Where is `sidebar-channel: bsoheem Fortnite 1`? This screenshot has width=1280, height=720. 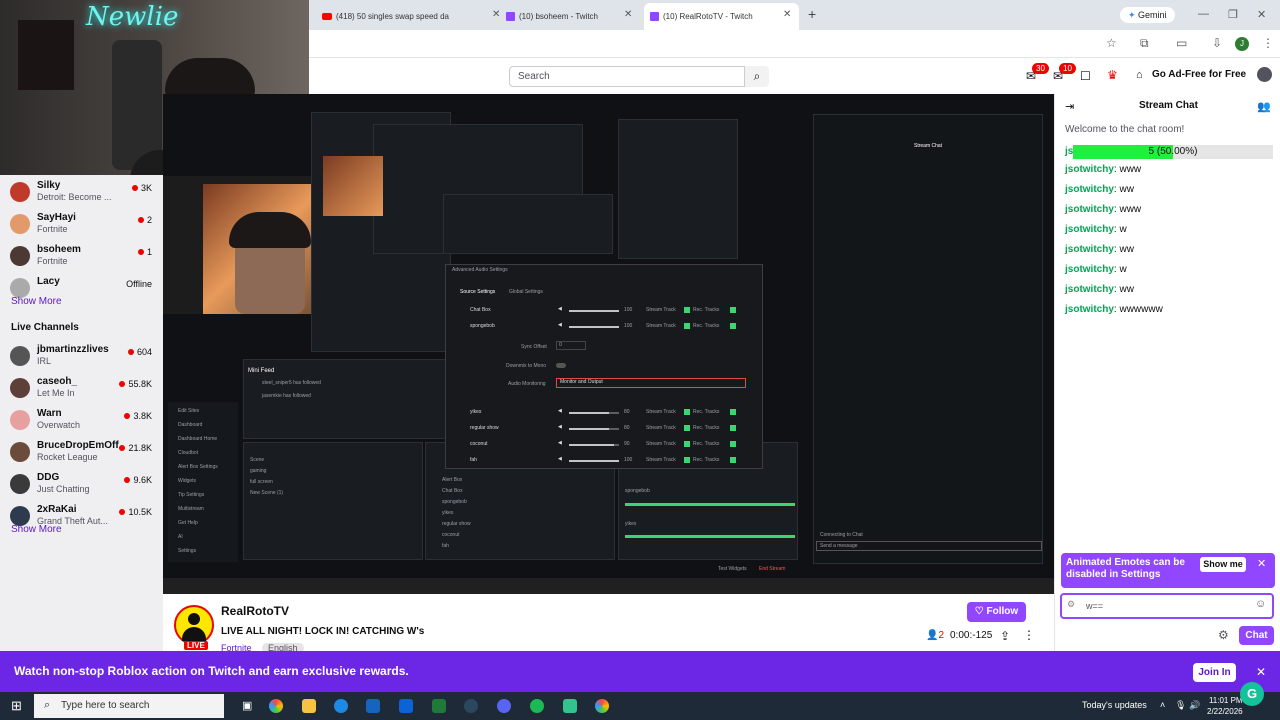
sidebar-channel: bsoheem Fortnite 1 is located at coordinates (85, 259).